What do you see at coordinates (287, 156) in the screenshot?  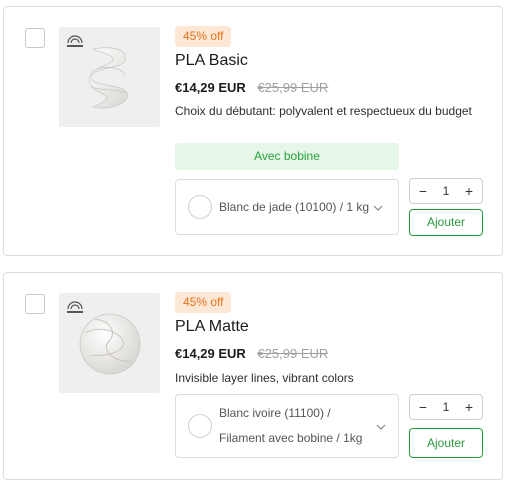 I see `spool-note: Avec bobine` at bounding box center [287, 156].